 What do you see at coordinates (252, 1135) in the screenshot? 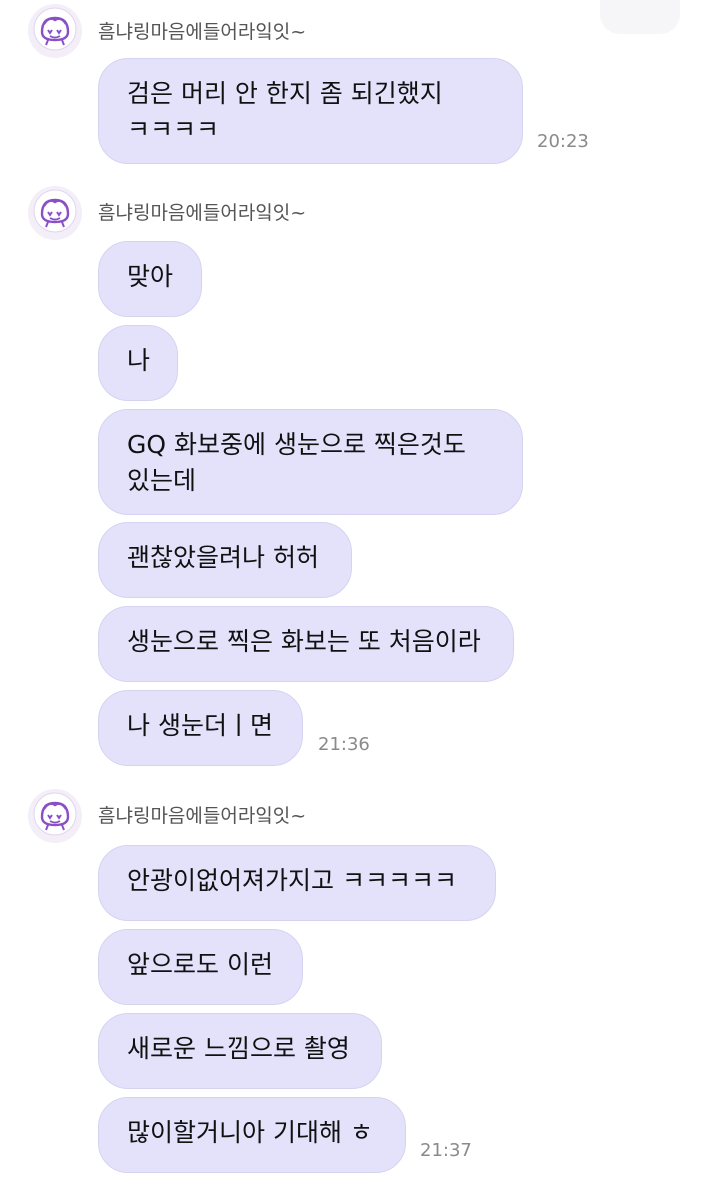
I see `message-bubble: 많이할거니아 기대해 ㅎ` at bounding box center [252, 1135].